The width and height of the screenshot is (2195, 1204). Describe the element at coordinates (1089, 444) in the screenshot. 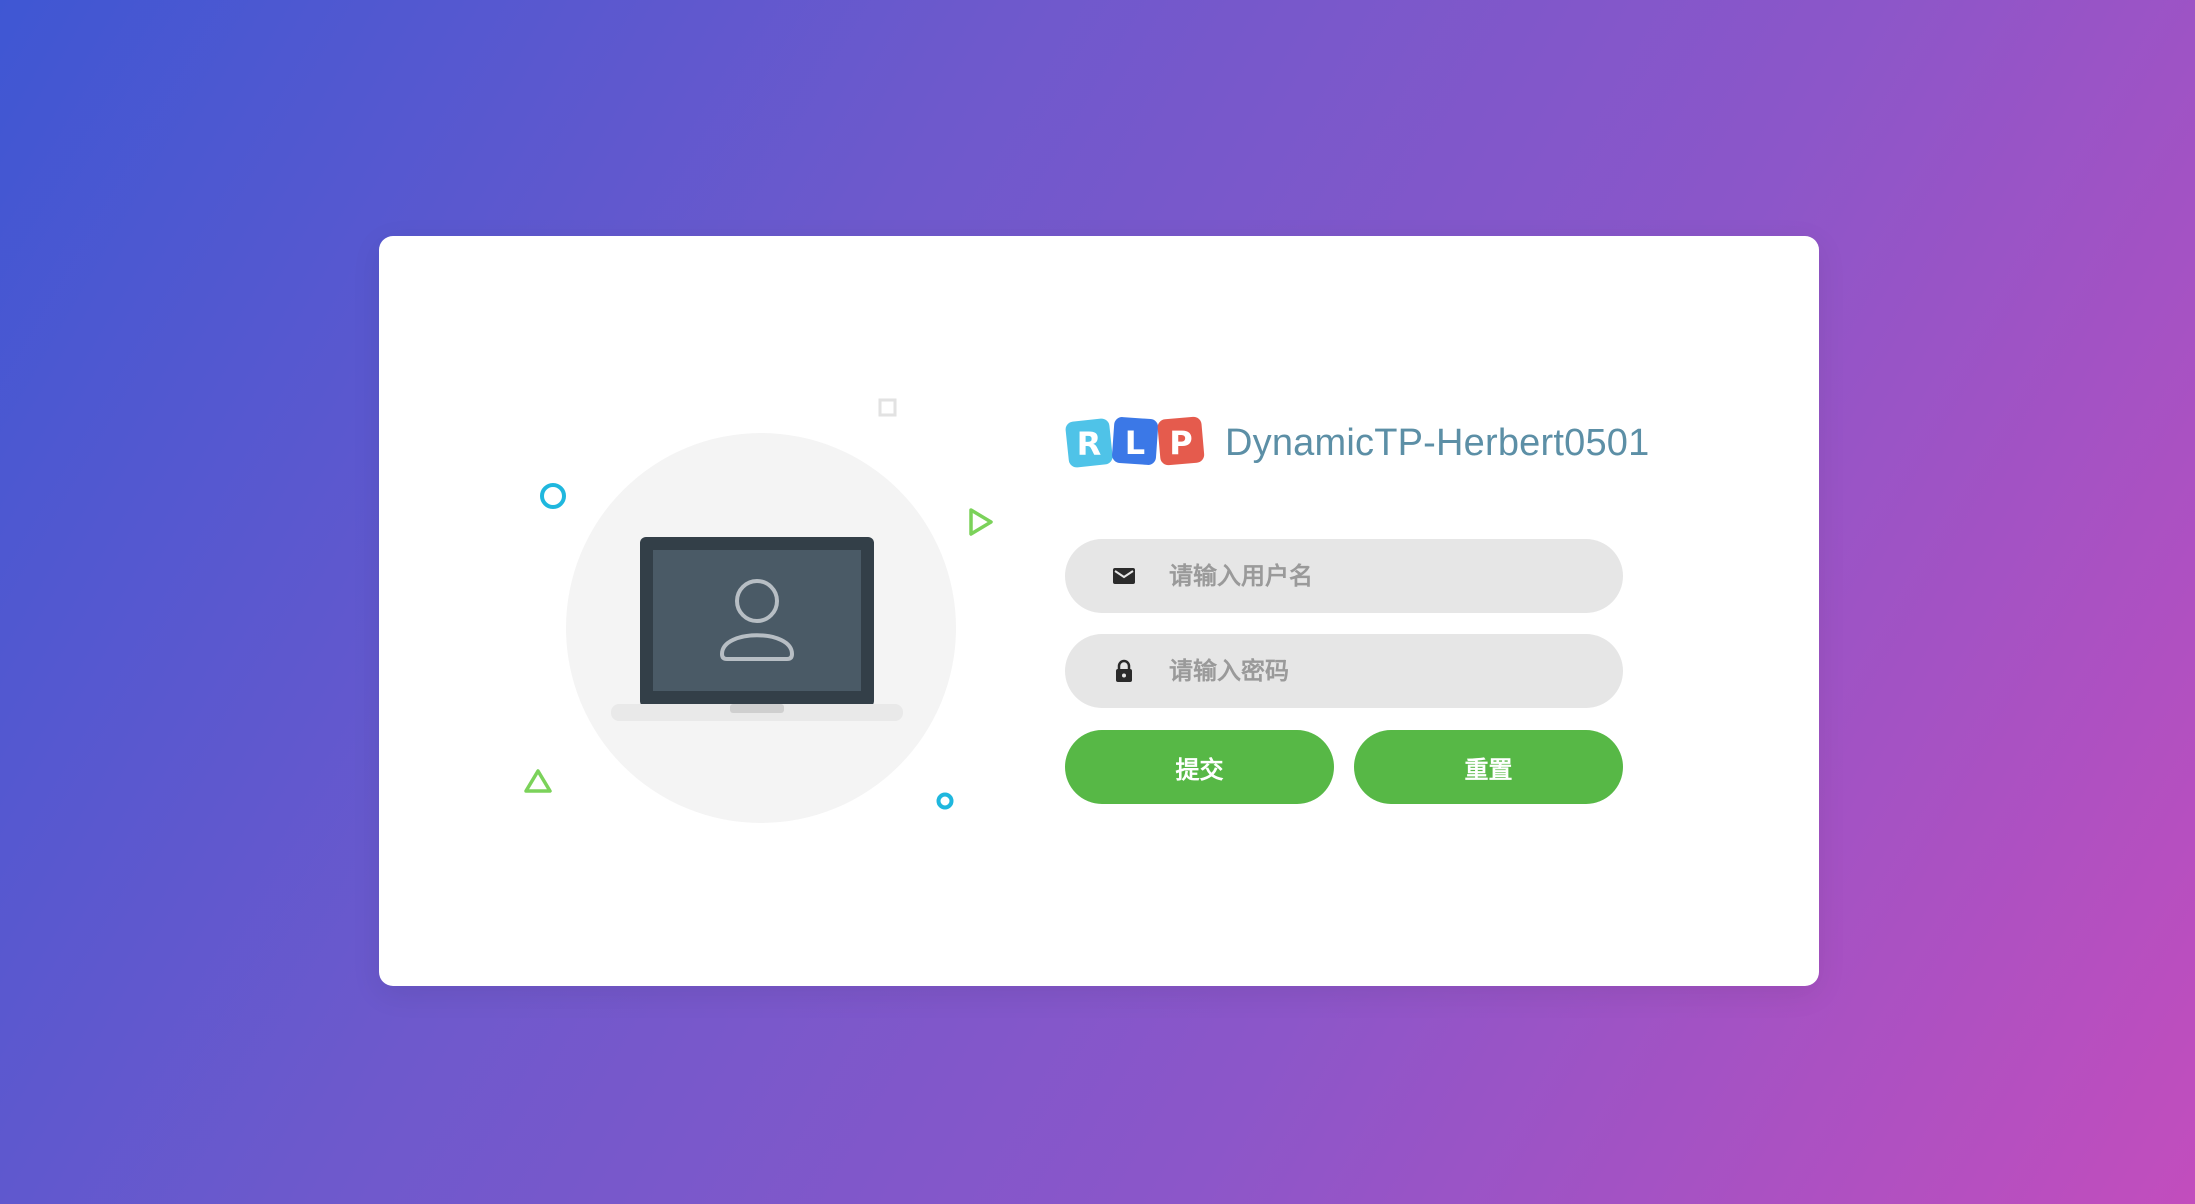

I see `logo-letter-r: R` at that location.